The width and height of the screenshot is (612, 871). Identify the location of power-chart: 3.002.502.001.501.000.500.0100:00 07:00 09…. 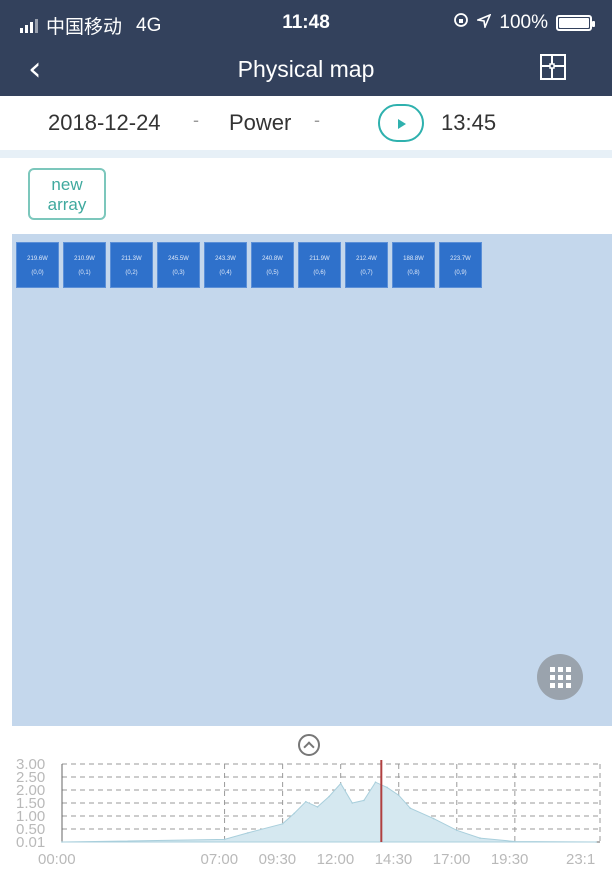
(306, 813).